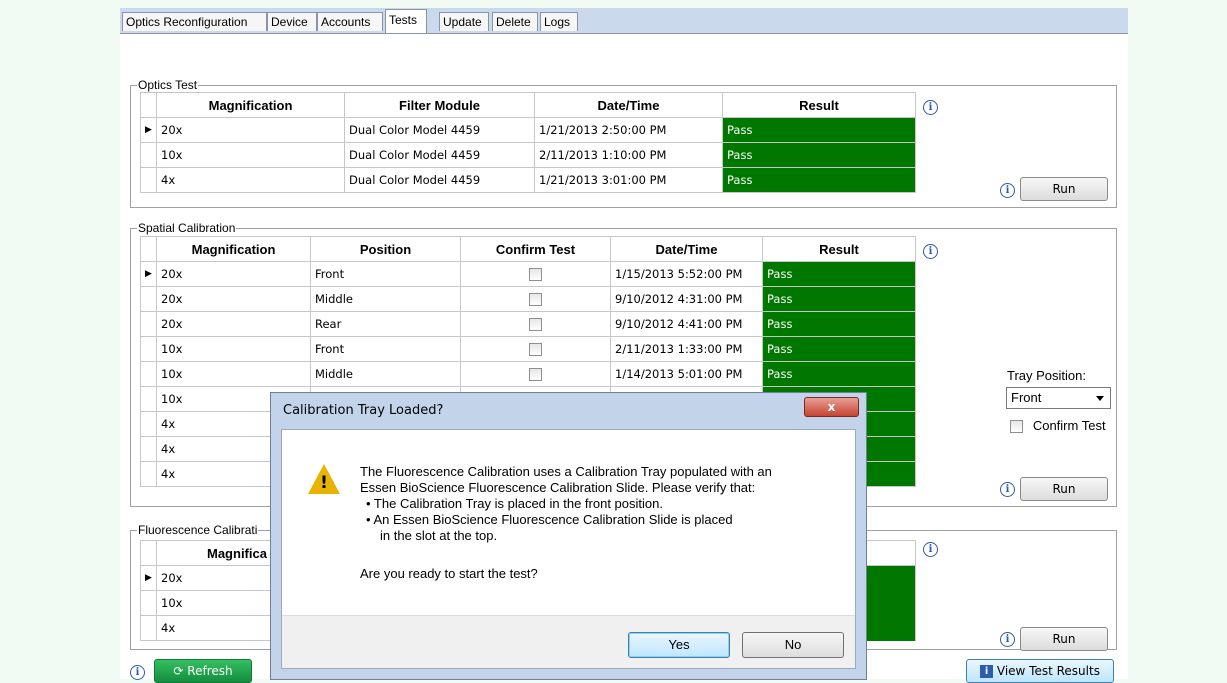  I want to click on view-test-results-button: i View Test Results, so click(1040, 671).